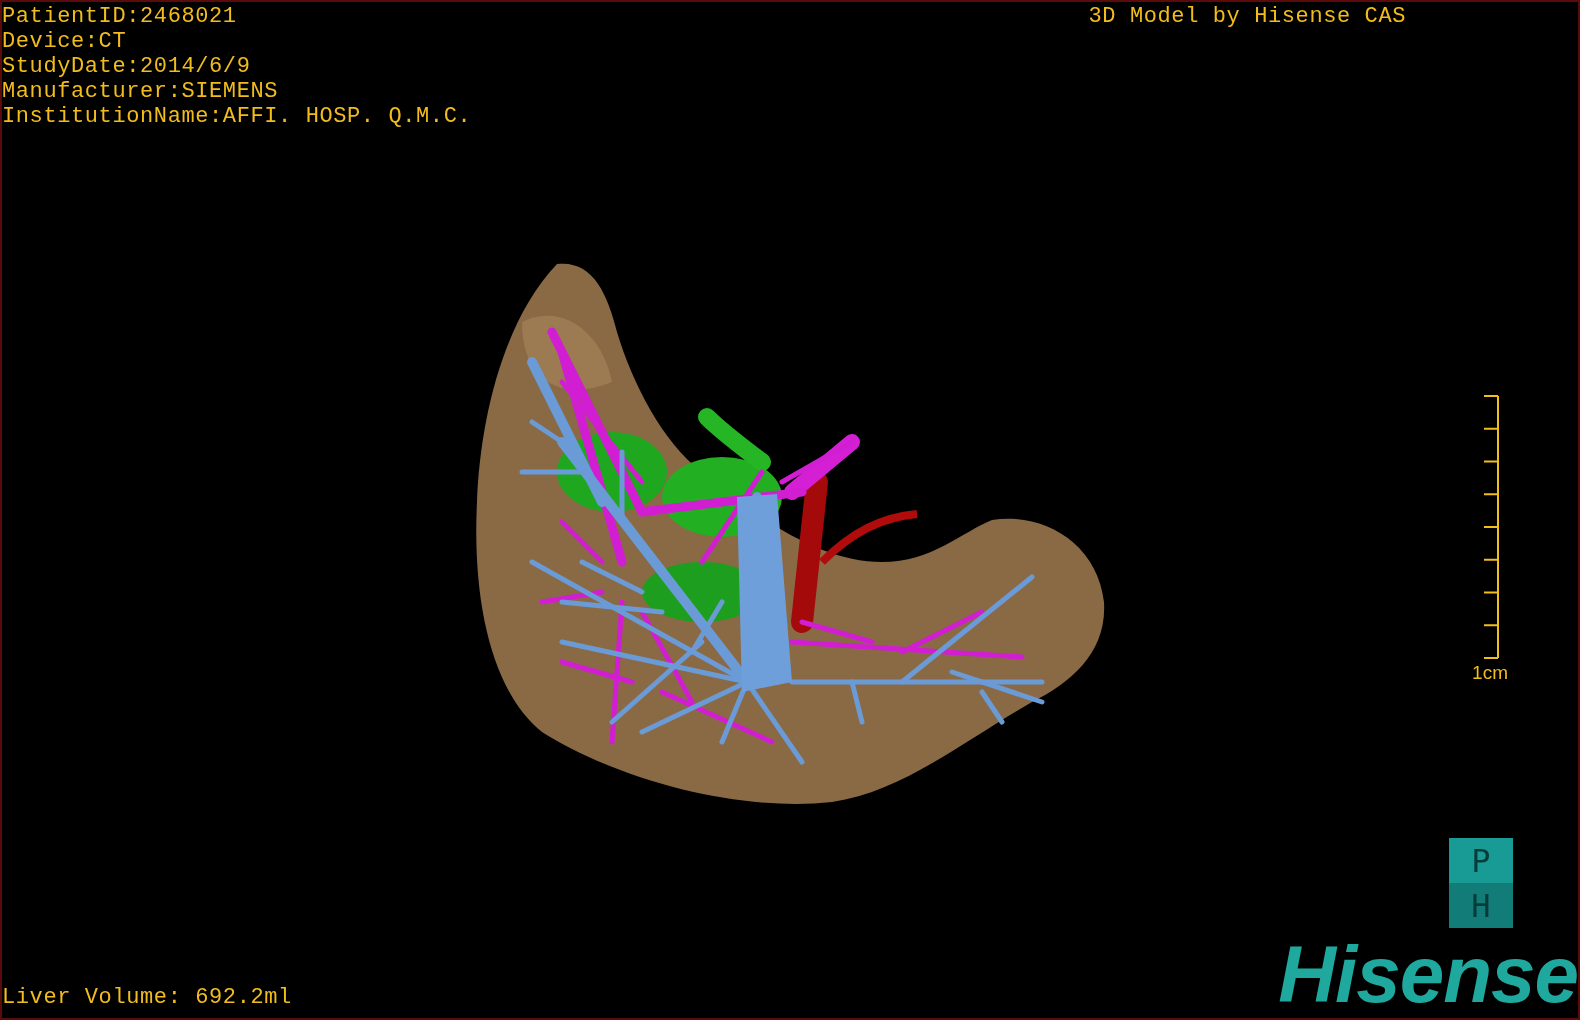  Describe the element at coordinates (1428, 975) in the screenshot. I see `logo-wordmark: Hisense` at that location.